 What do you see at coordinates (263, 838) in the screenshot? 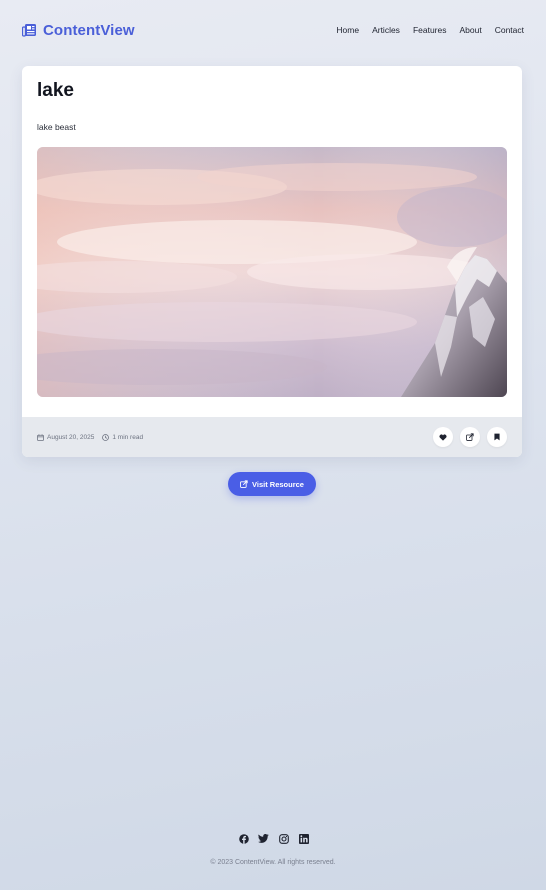
I see `twitter-icon` at bounding box center [263, 838].